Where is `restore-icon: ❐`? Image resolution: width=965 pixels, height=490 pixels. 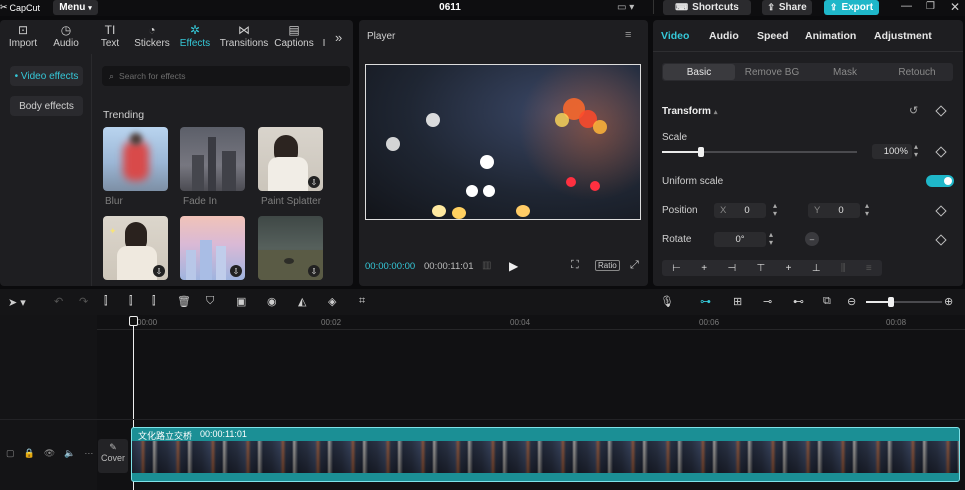
restore-icon: ❐ is located at coordinates (930, 6).